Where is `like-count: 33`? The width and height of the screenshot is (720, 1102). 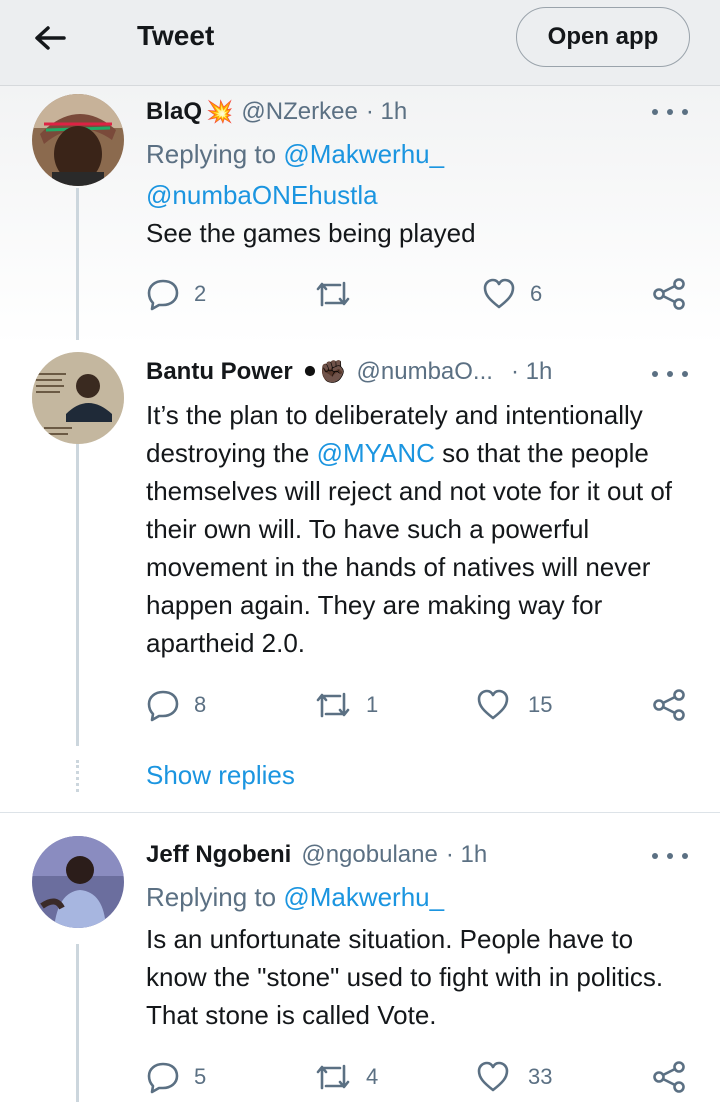 like-count: 33 is located at coordinates (540, 1076).